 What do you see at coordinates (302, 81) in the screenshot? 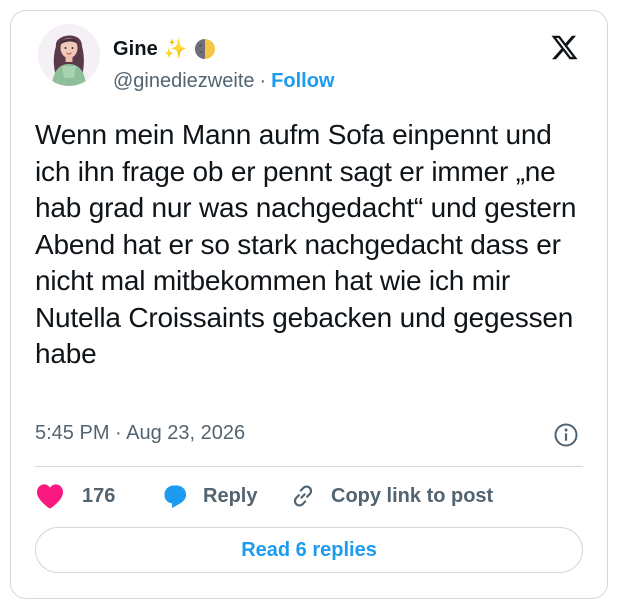
I see `follow-button: Follow` at bounding box center [302, 81].